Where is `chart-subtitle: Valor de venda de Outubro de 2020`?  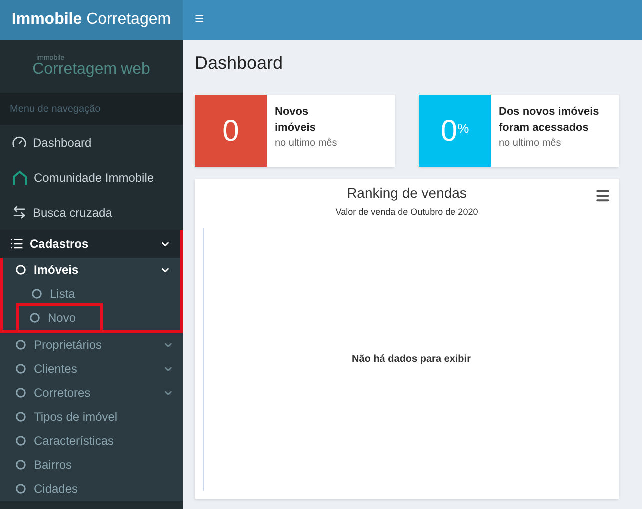 chart-subtitle: Valor de venda de Outubro de 2020 is located at coordinates (407, 212).